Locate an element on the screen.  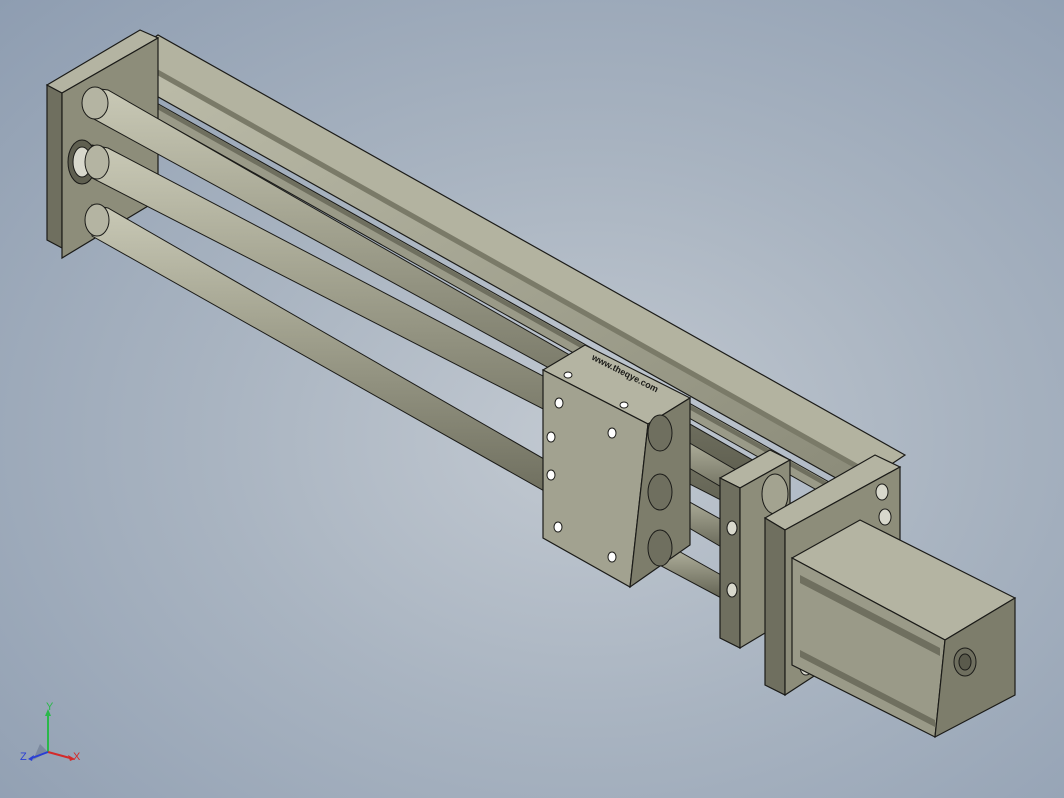
orientation-triad: Y X Z is located at coordinates (54, 736).